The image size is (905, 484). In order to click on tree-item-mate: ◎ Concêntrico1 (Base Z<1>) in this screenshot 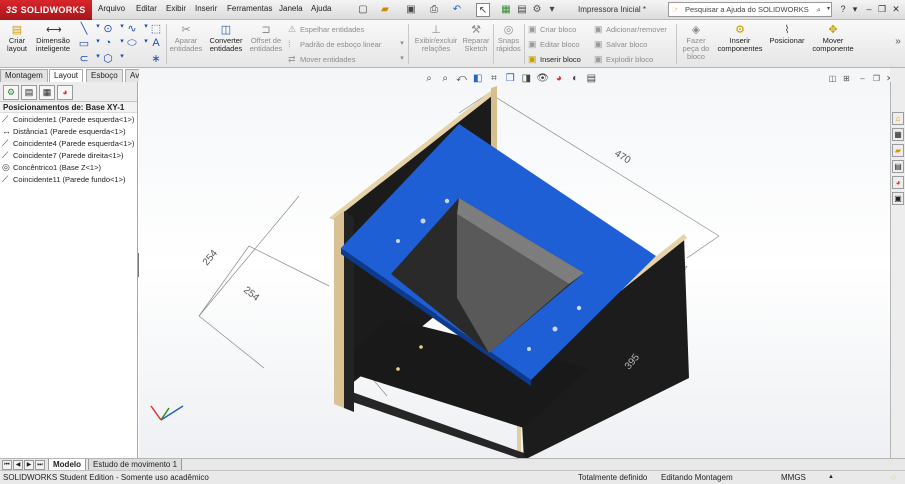, I will do `click(68, 167)`.